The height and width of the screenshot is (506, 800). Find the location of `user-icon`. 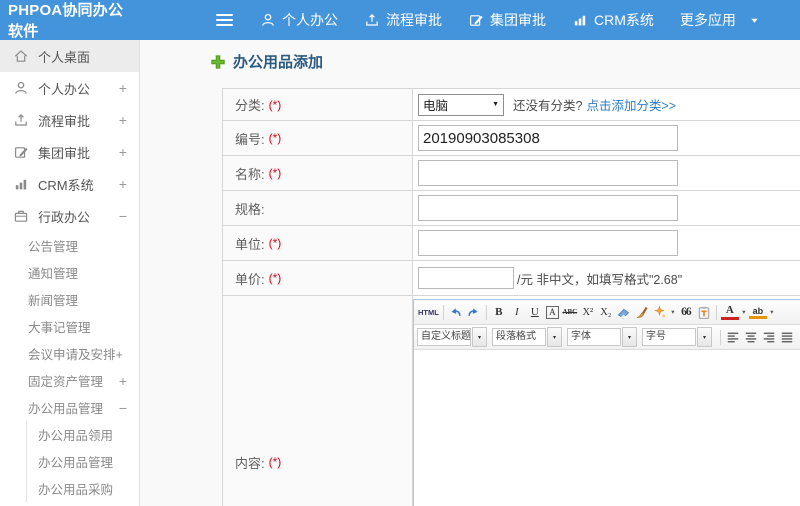

user-icon is located at coordinates (268, 20).